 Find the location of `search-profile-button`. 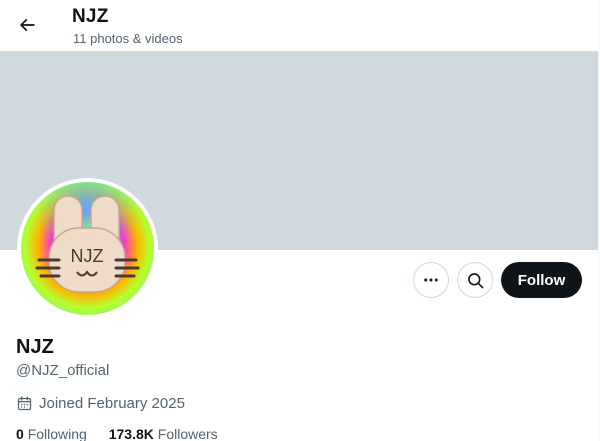

search-profile-button is located at coordinates (475, 280).